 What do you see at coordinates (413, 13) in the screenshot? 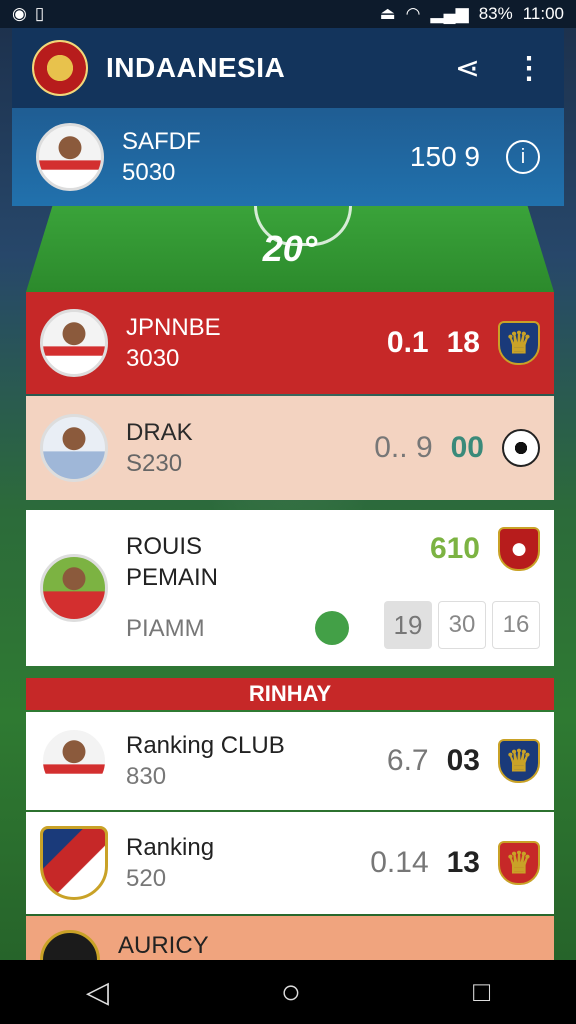
I see `wifi-icon: ◠` at bounding box center [413, 13].